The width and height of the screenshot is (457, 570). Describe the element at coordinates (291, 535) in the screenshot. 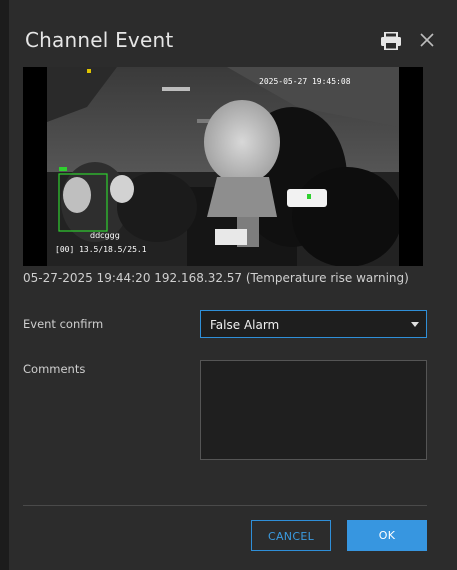

I see `cancel-button: CANCEL` at that location.